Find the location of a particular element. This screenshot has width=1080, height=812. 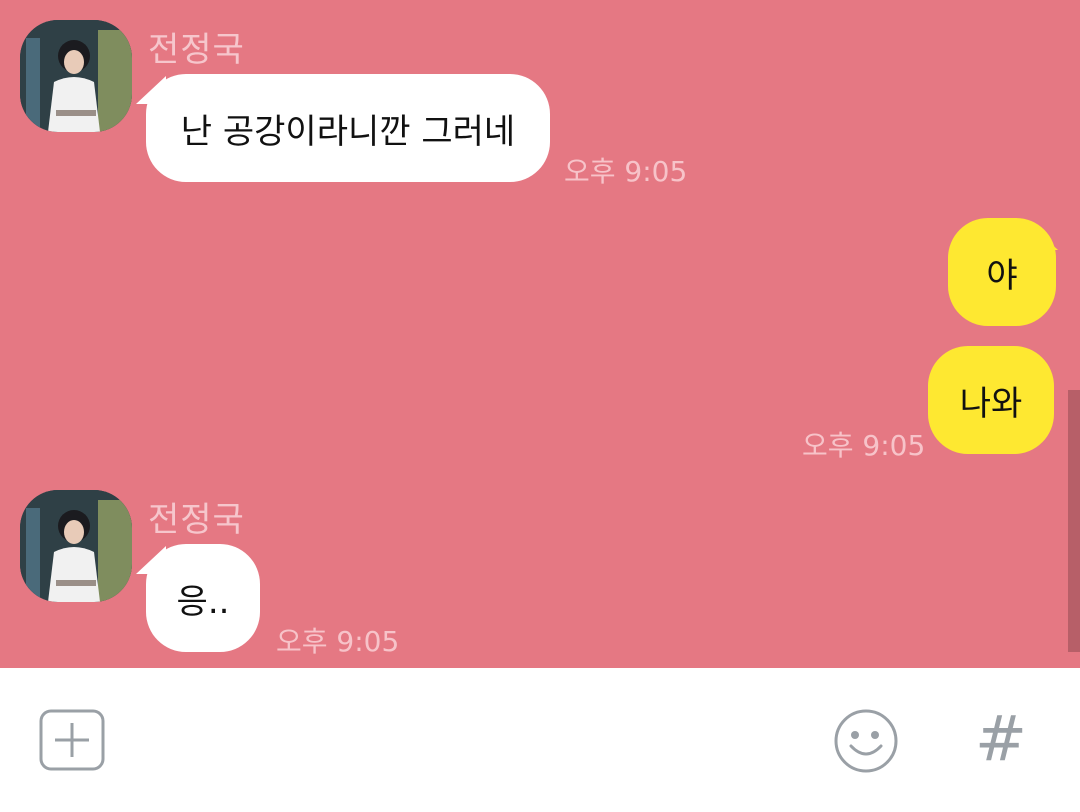

attach-button is located at coordinates (72, 740).